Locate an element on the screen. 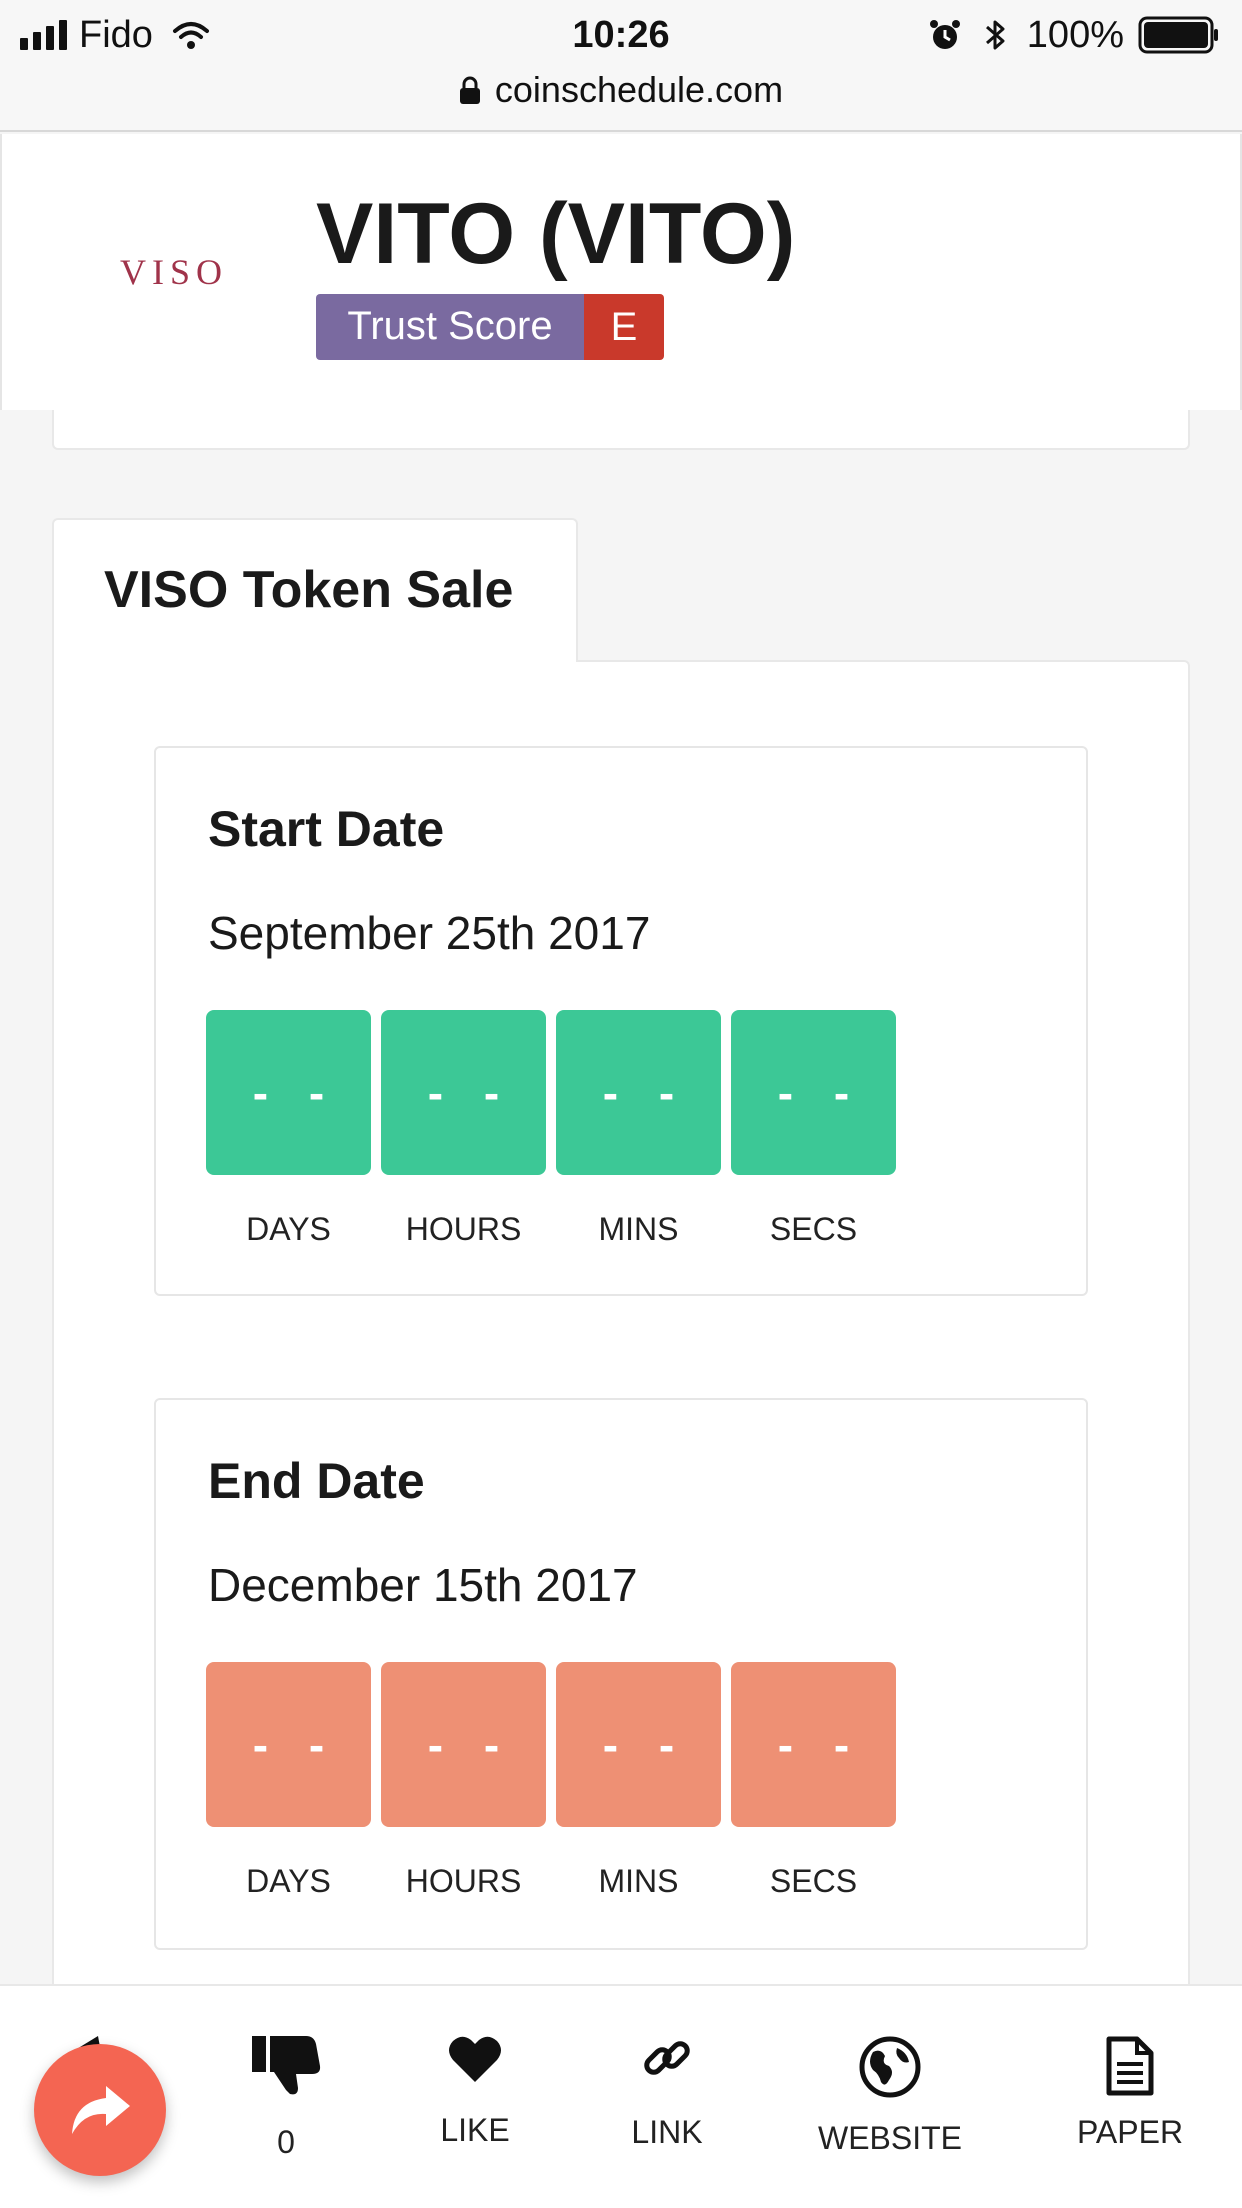  document-icon is located at coordinates (1130, 2066).